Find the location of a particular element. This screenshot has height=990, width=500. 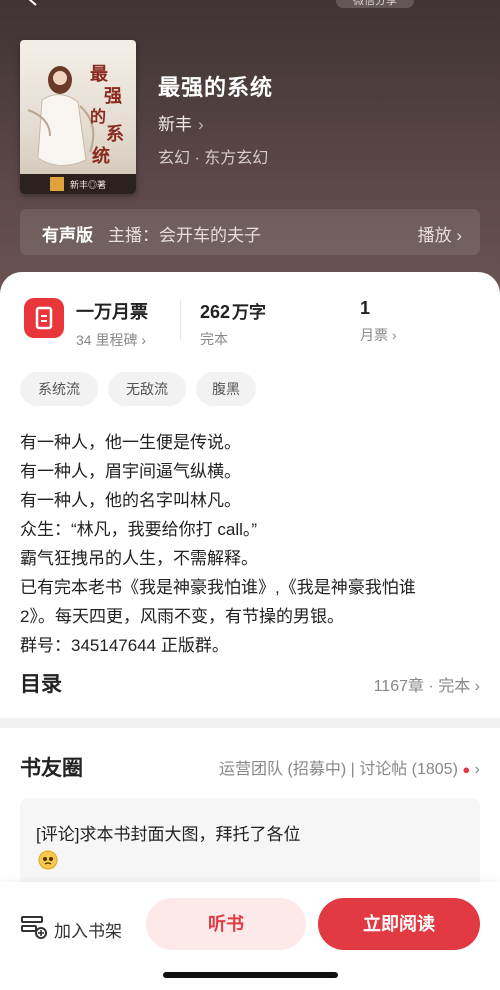

ticket-stat-sub: 34 里程碑 › is located at coordinates (111, 340).